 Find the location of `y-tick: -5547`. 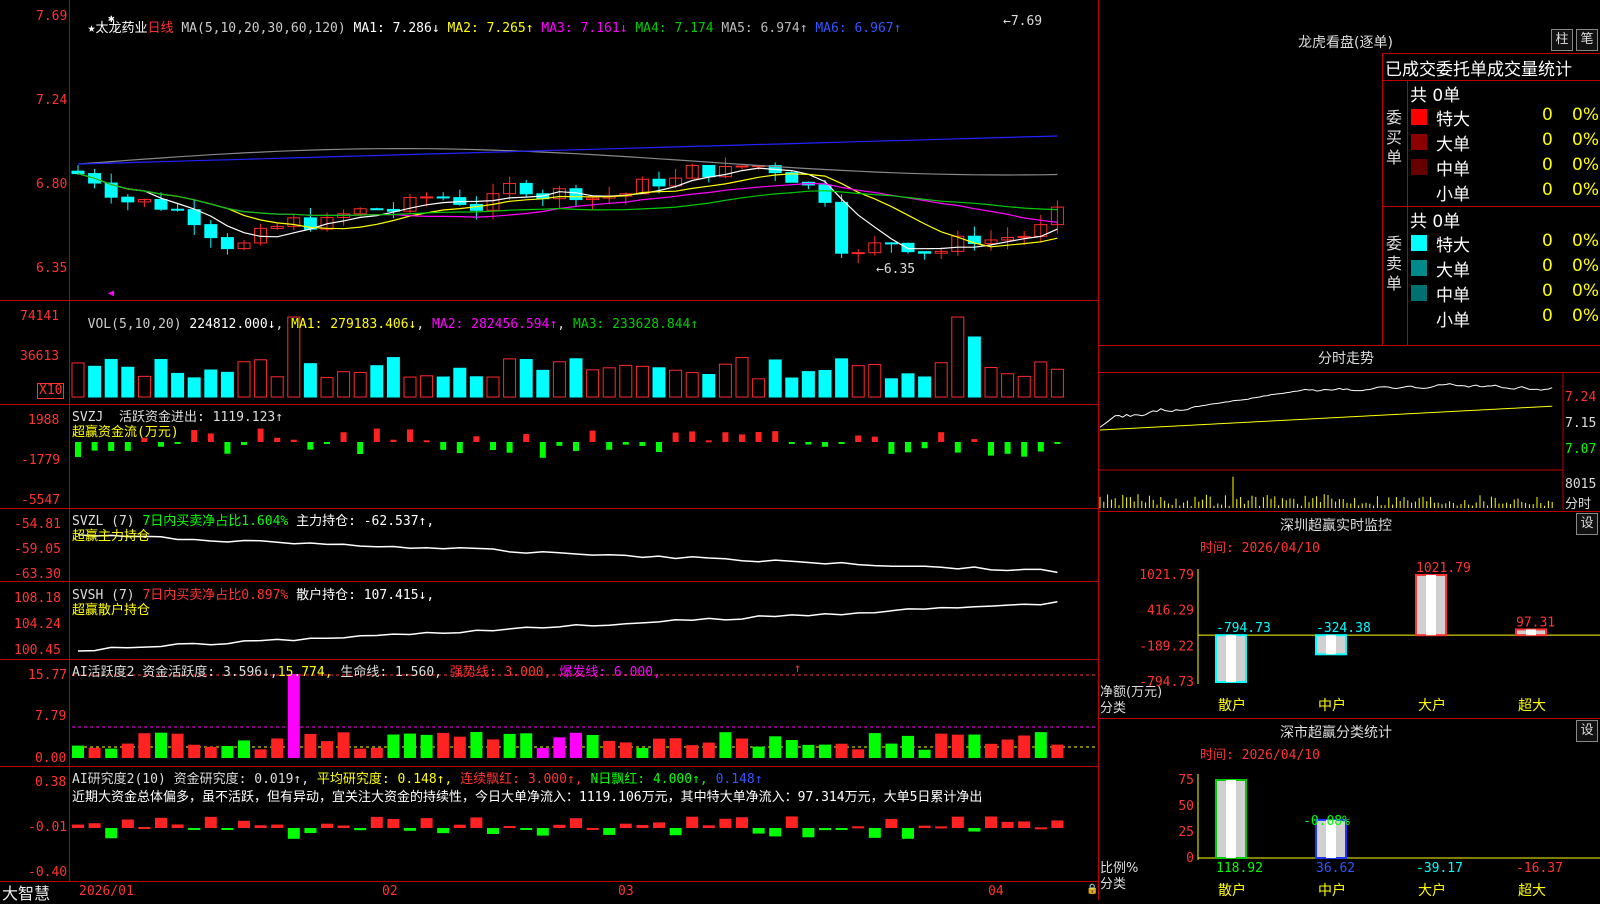

y-tick: -5547 is located at coordinates (41, 500).